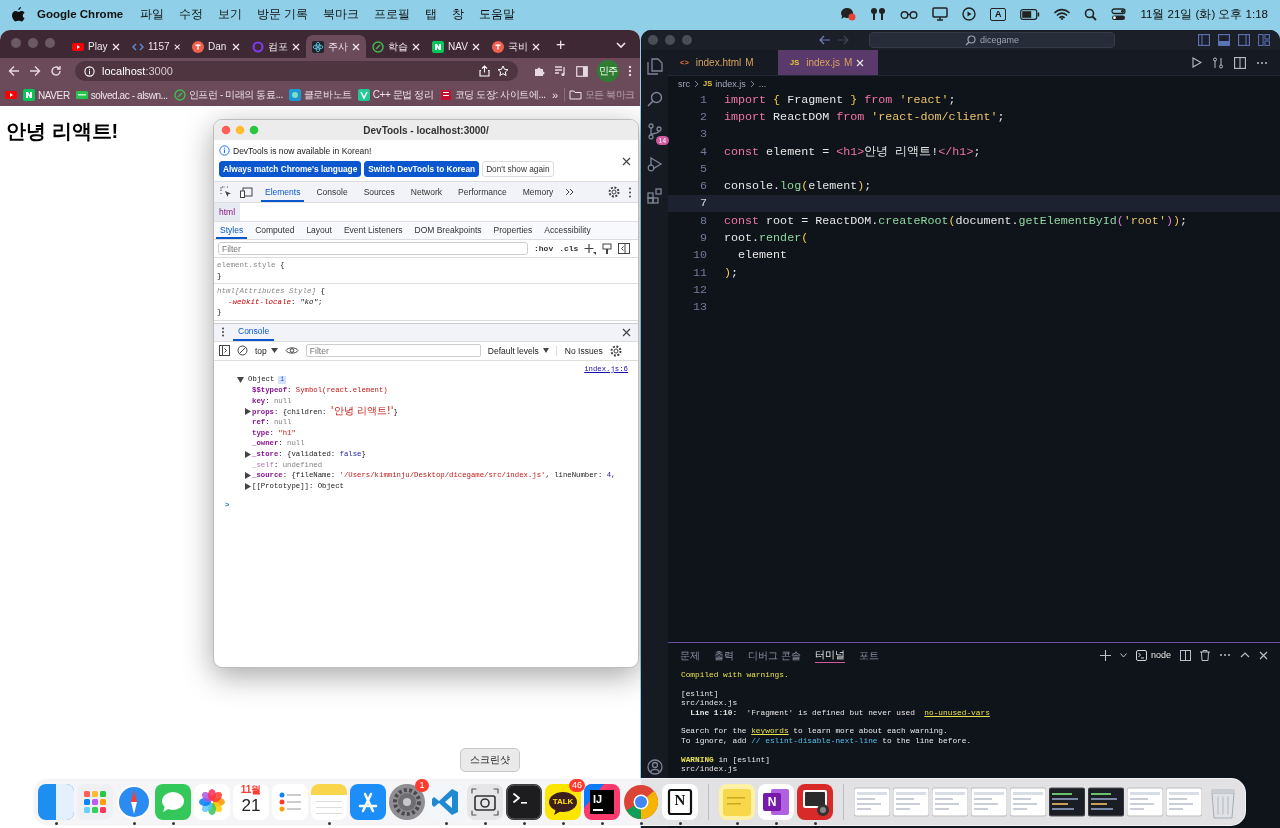  What do you see at coordinates (497, 14) in the screenshot?
I see `menu-item: 도움말` at bounding box center [497, 14].